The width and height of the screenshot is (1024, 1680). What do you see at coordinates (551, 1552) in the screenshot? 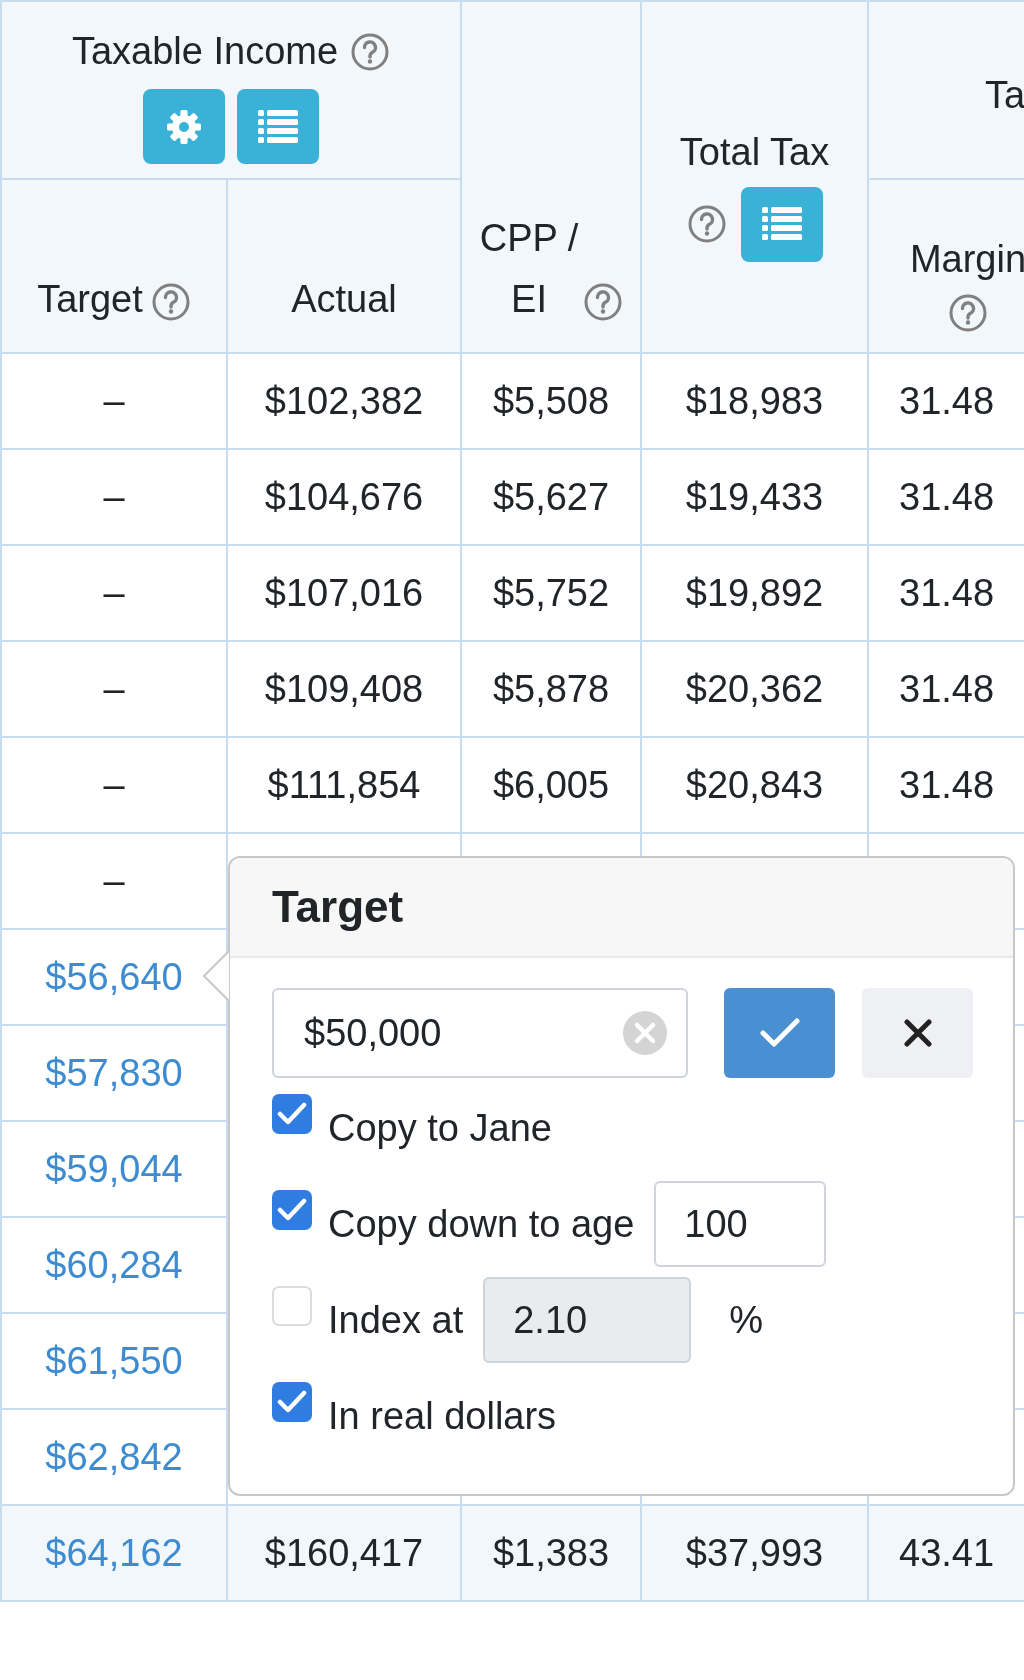
I see `table-cell: $1,383` at bounding box center [551, 1552].